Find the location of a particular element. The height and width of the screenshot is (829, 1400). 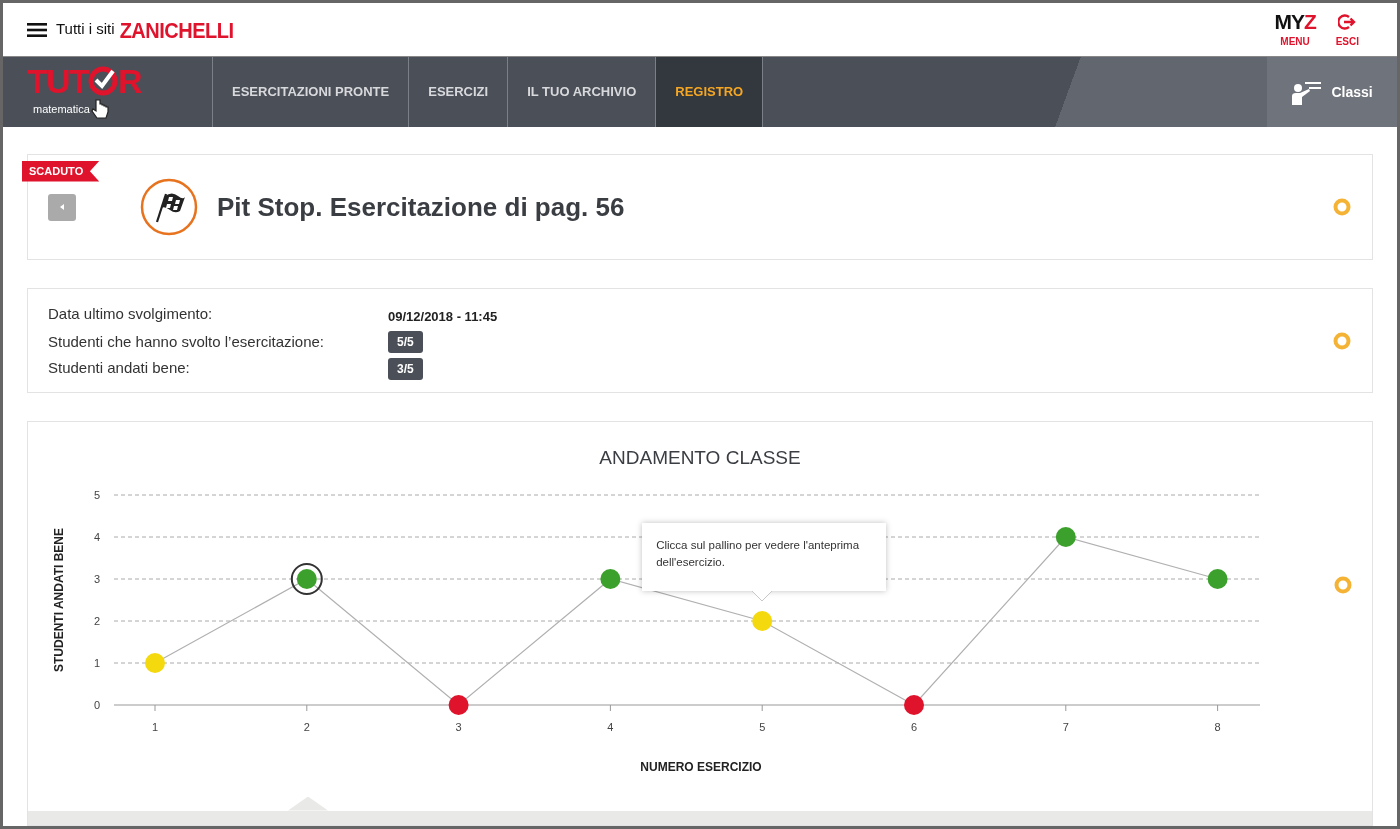

chart-title: ANDAMENTO CLASSE is located at coordinates (700, 458).